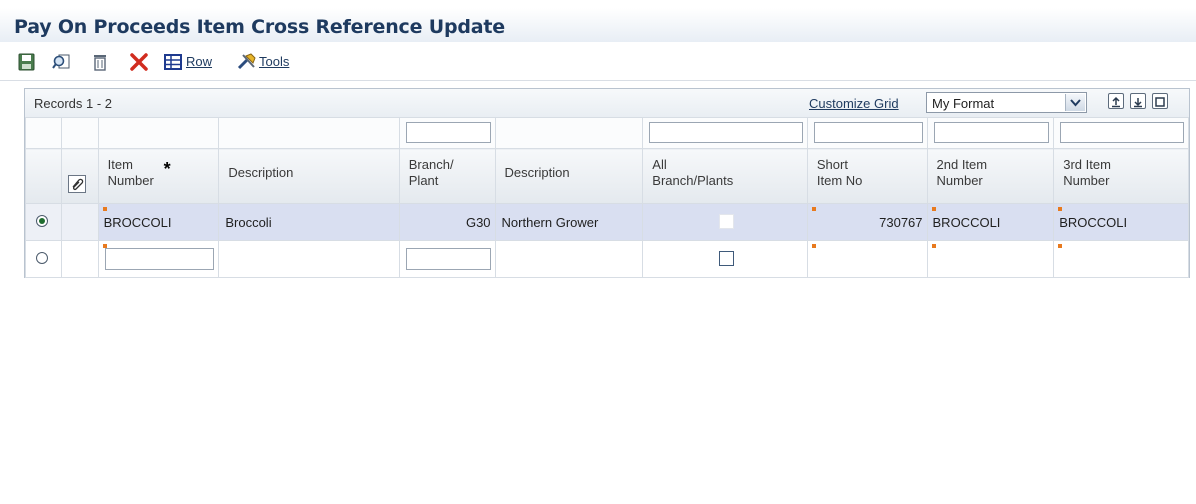  What do you see at coordinates (867, 222) in the screenshot?
I see `cell-short-item-no: 730767` at bounding box center [867, 222].